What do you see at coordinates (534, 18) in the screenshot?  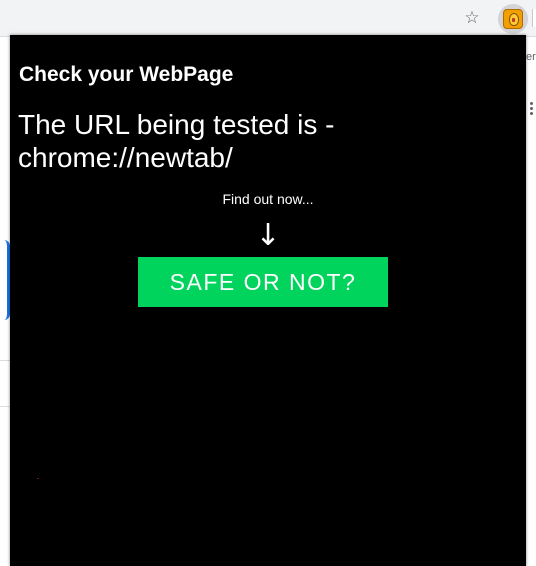 I see `toolbar-menu-edge` at bounding box center [534, 18].